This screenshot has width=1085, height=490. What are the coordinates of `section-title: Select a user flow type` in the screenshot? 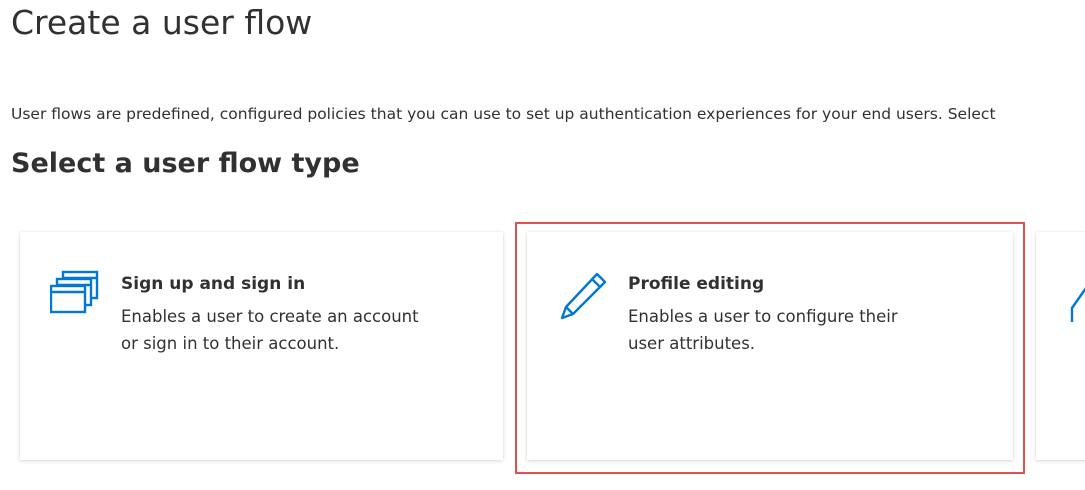 It's located at (185, 163).